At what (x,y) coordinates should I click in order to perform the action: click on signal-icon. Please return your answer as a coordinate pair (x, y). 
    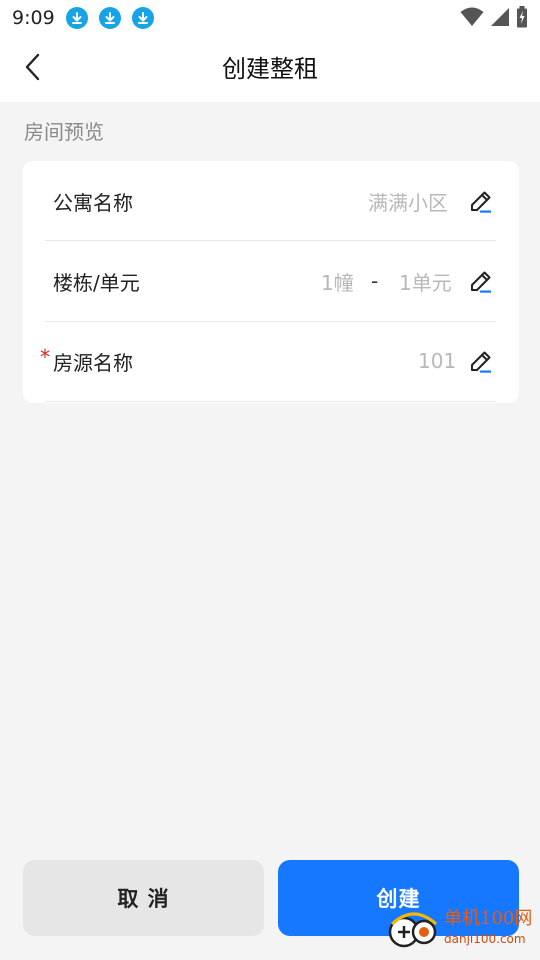
    Looking at the image, I should click on (500, 19).